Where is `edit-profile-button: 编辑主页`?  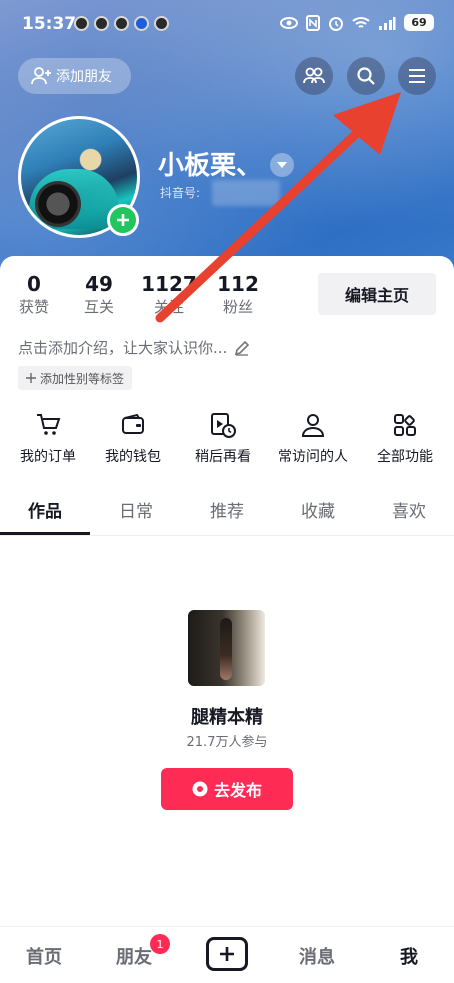
edit-profile-button: 编辑主页 is located at coordinates (377, 294).